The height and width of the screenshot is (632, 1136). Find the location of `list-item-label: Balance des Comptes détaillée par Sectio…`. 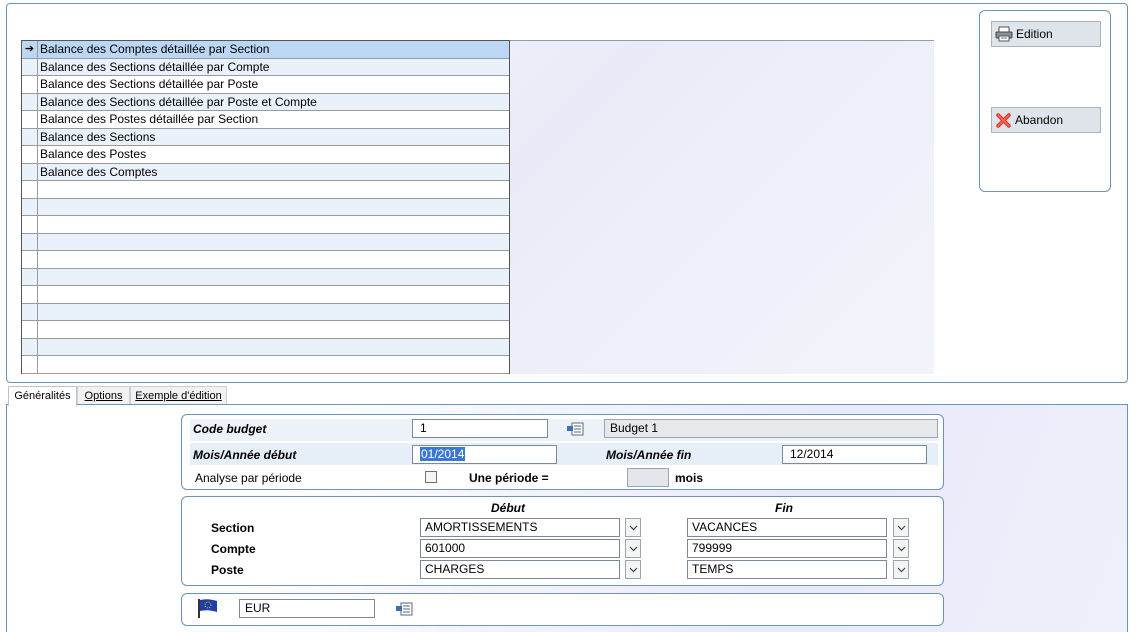

list-item-label: Balance des Comptes détaillée par Sectio… is located at coordinates (155, 49).